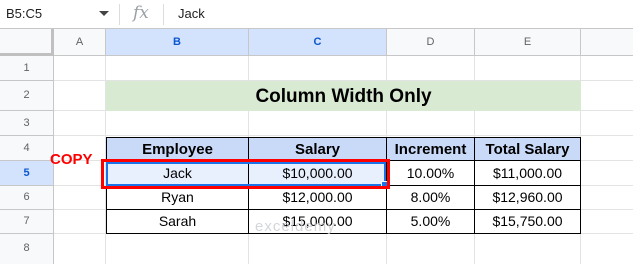 This screenshot has height=264, width=633. What do you see at coordinates (528, 173) in the screenshot?
I see `table-cell-total-salary: $11,000.00` at bounding box center [528, 173].